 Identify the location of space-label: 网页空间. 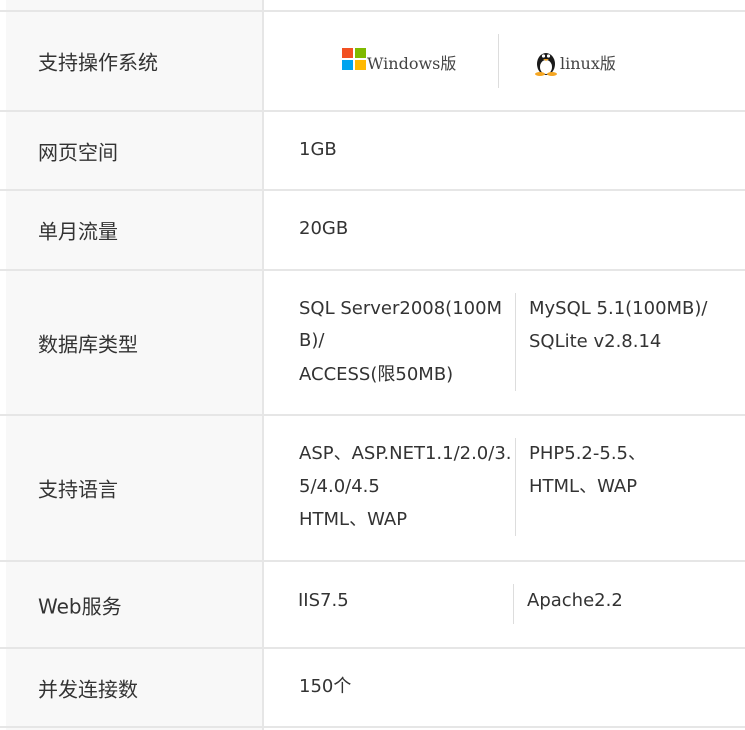
(78, 152).